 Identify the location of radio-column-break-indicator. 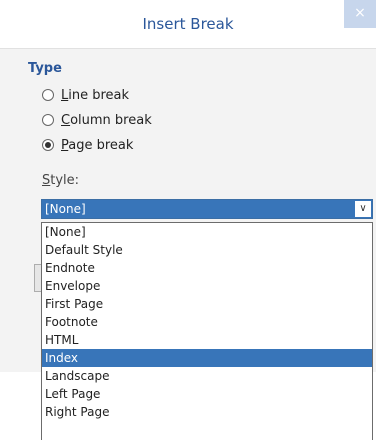
(48, 120).